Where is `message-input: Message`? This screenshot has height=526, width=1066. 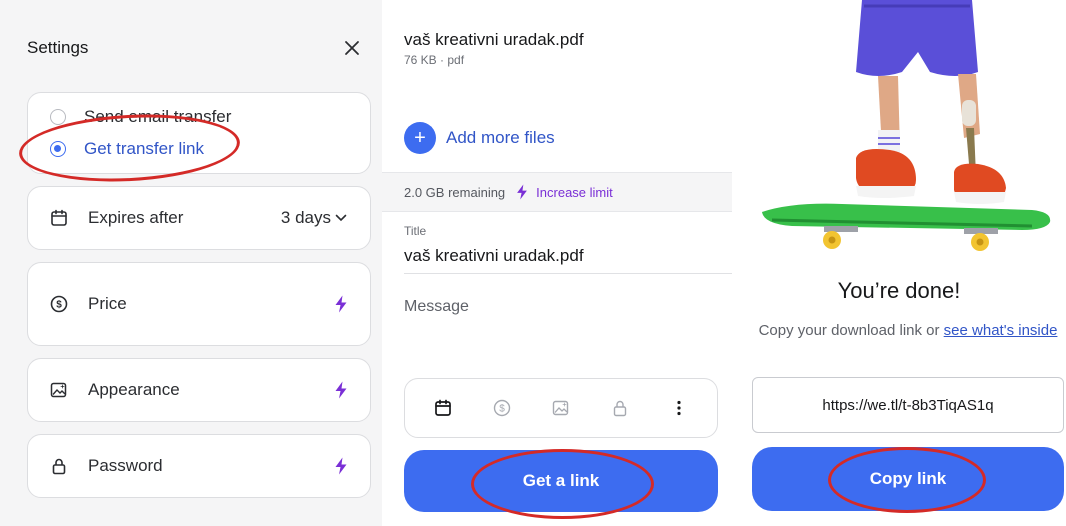
message-input: Message is located at coordinates (436, 307).